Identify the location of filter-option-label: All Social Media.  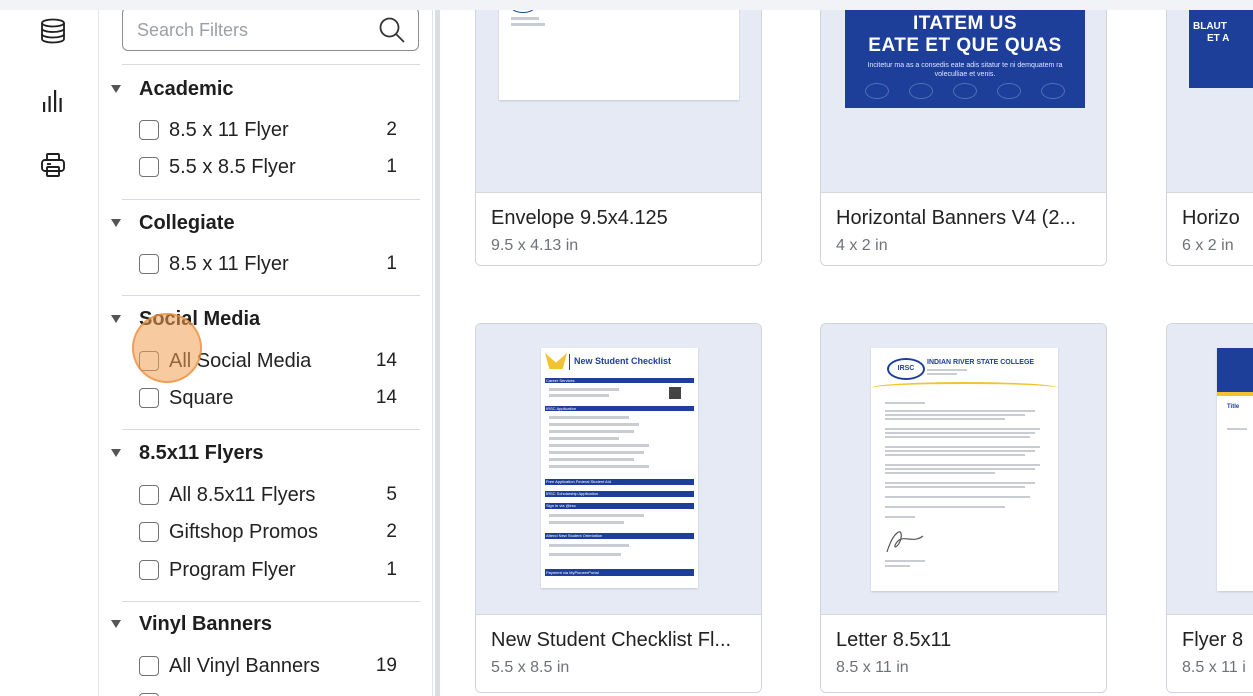
(240, 360).